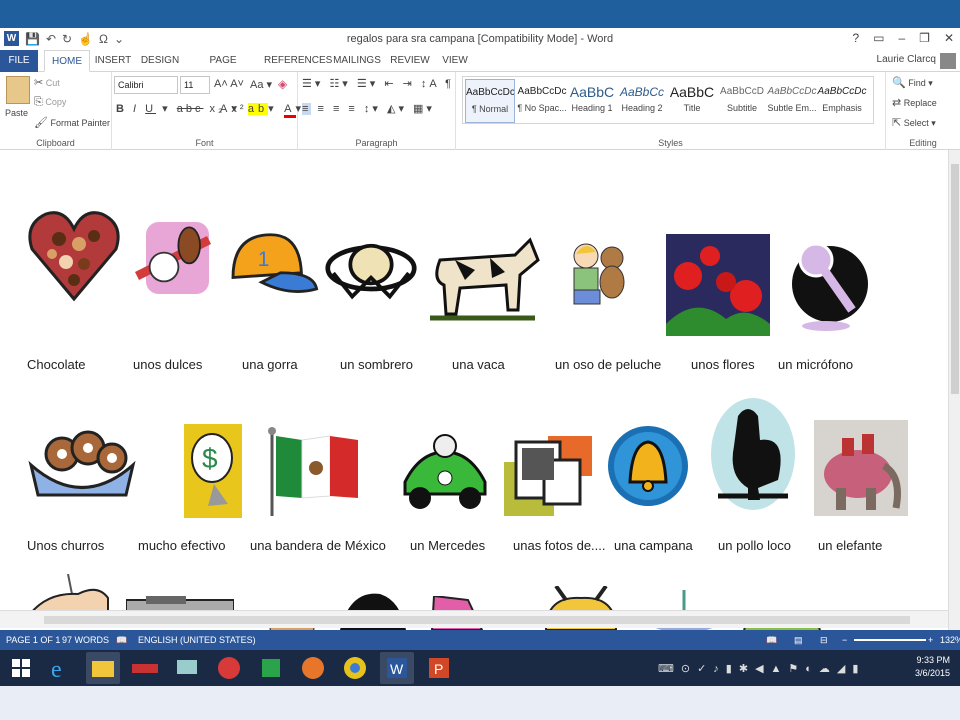 This screenshot has width=960, height=720. Describe the element at coordinates (844, 640) in the screenshot. I see `zoom-out-icon: −` at that location.